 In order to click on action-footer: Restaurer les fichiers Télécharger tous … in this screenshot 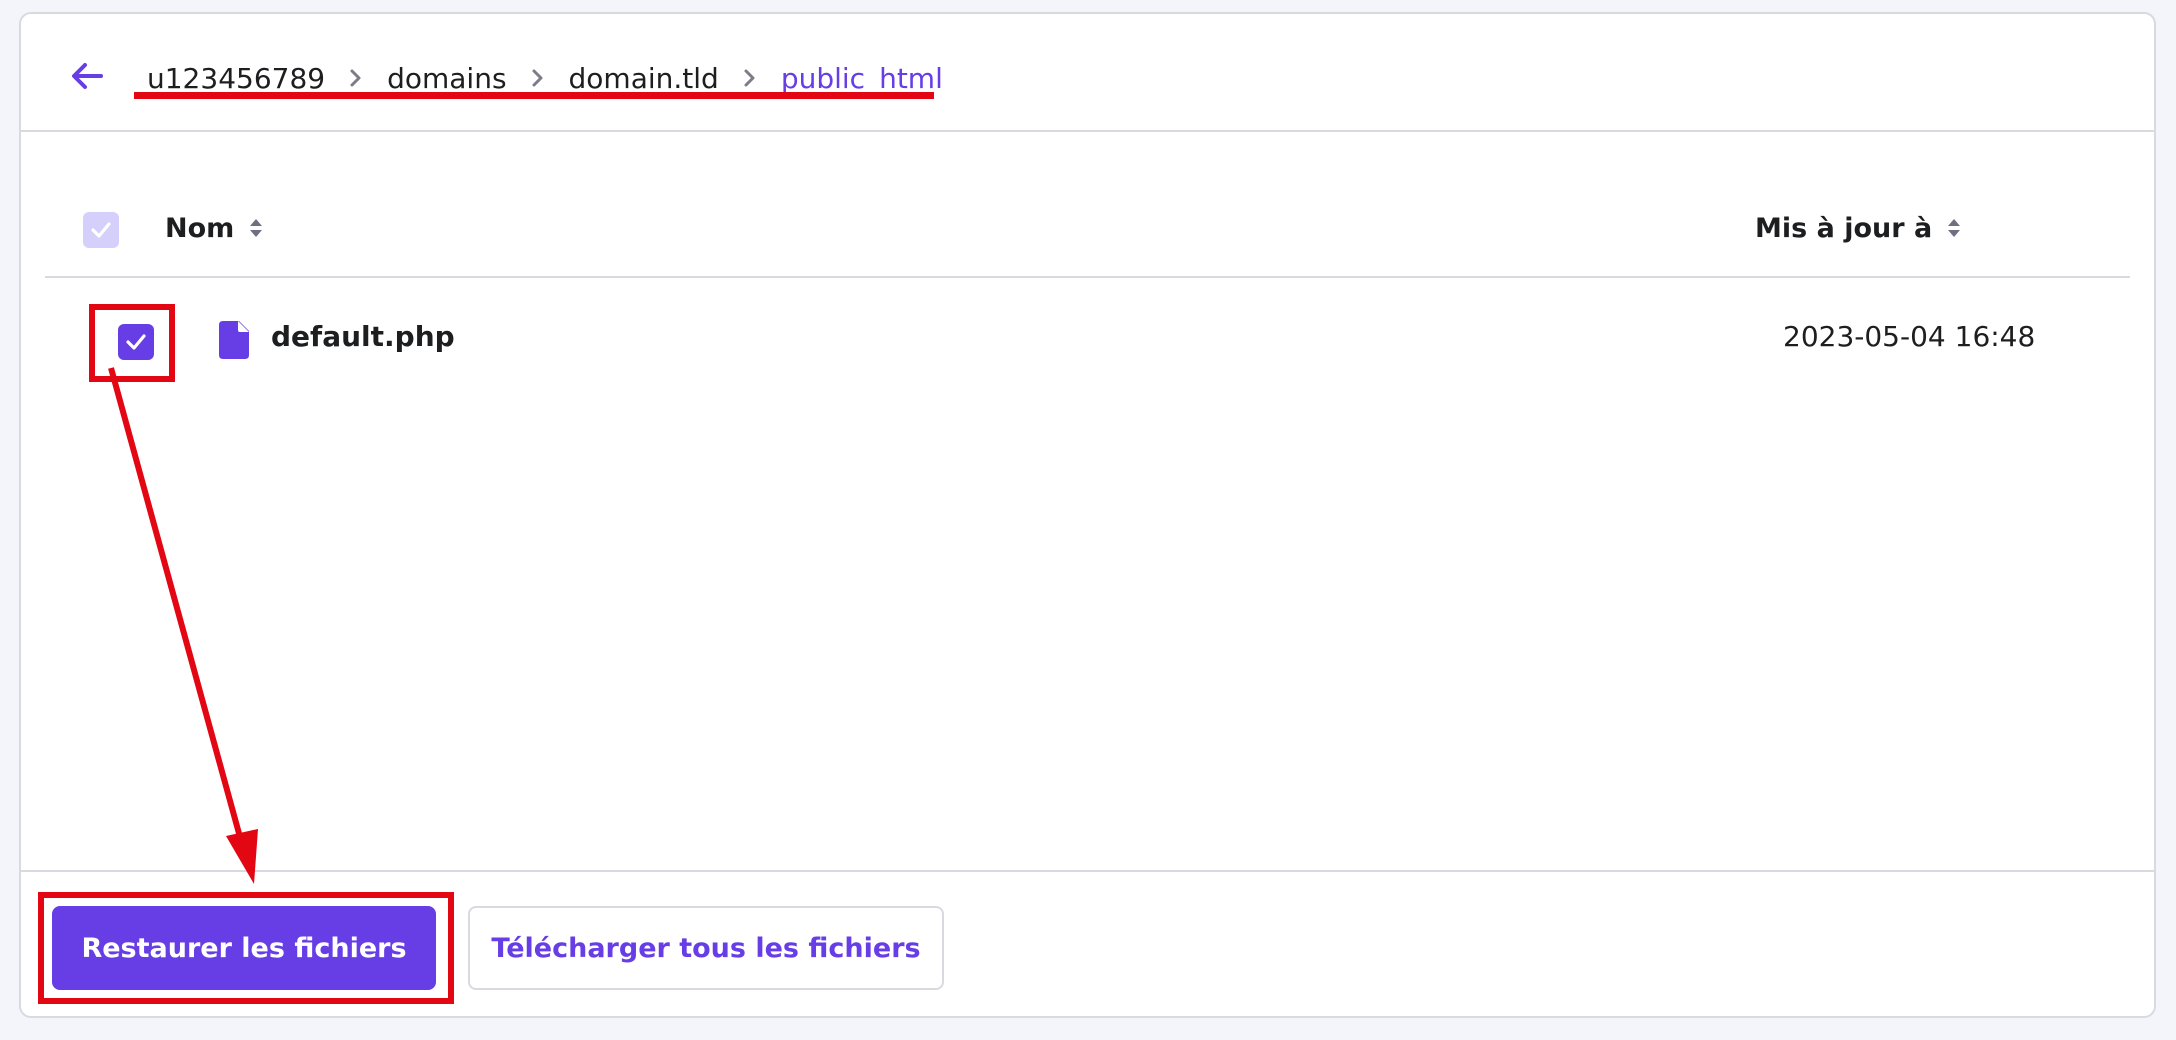, I will do `click(1087, 943)`.